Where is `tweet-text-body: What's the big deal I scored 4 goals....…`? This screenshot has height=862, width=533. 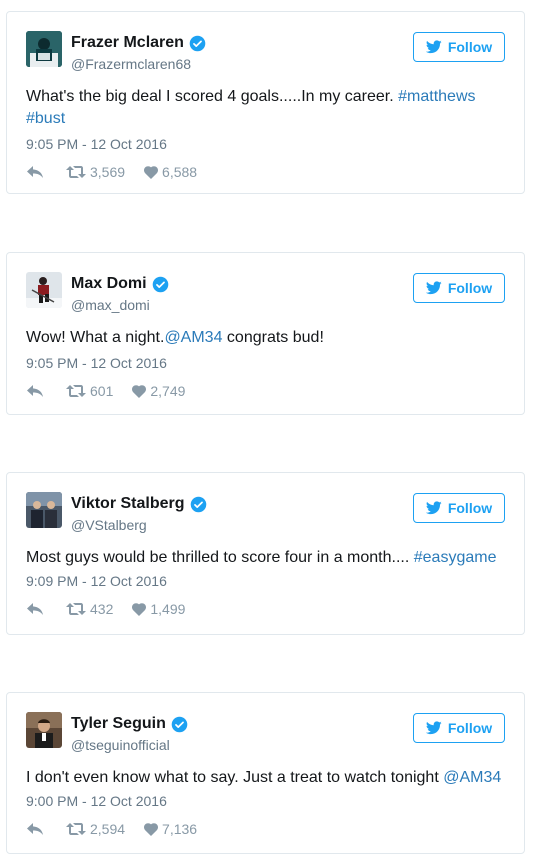 tweet-text-body: What's the big deal I scored 4 goals....… is located at coordinates (212, 96).